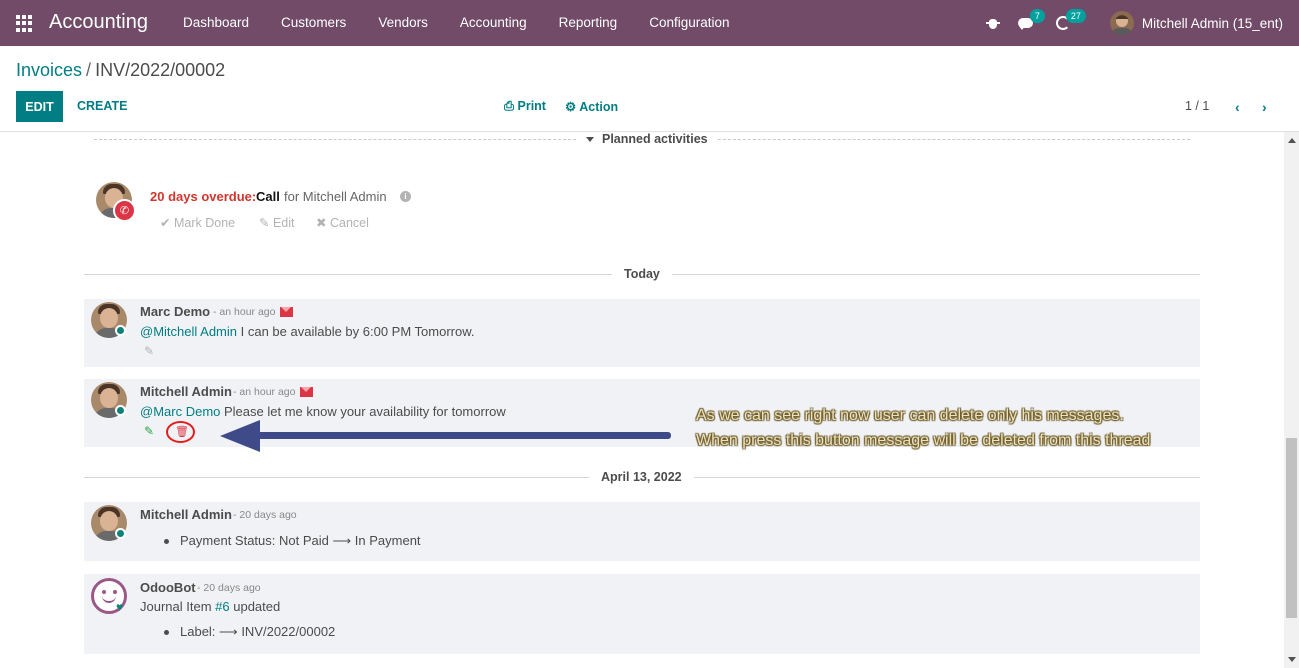 The image size is (1299, 668). What do you see at coordinates (240, 436) in the screenshot?
I see `annotation-arrow-head` at bounding box center [240, 436].